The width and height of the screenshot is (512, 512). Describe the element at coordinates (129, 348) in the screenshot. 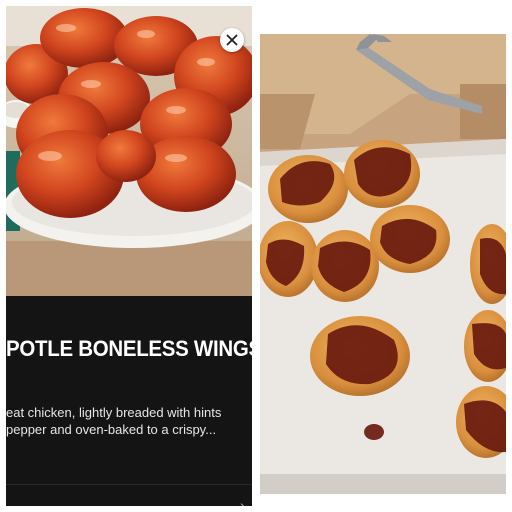

I see `product-title: POTLE BONELESS WINGS` at that location.